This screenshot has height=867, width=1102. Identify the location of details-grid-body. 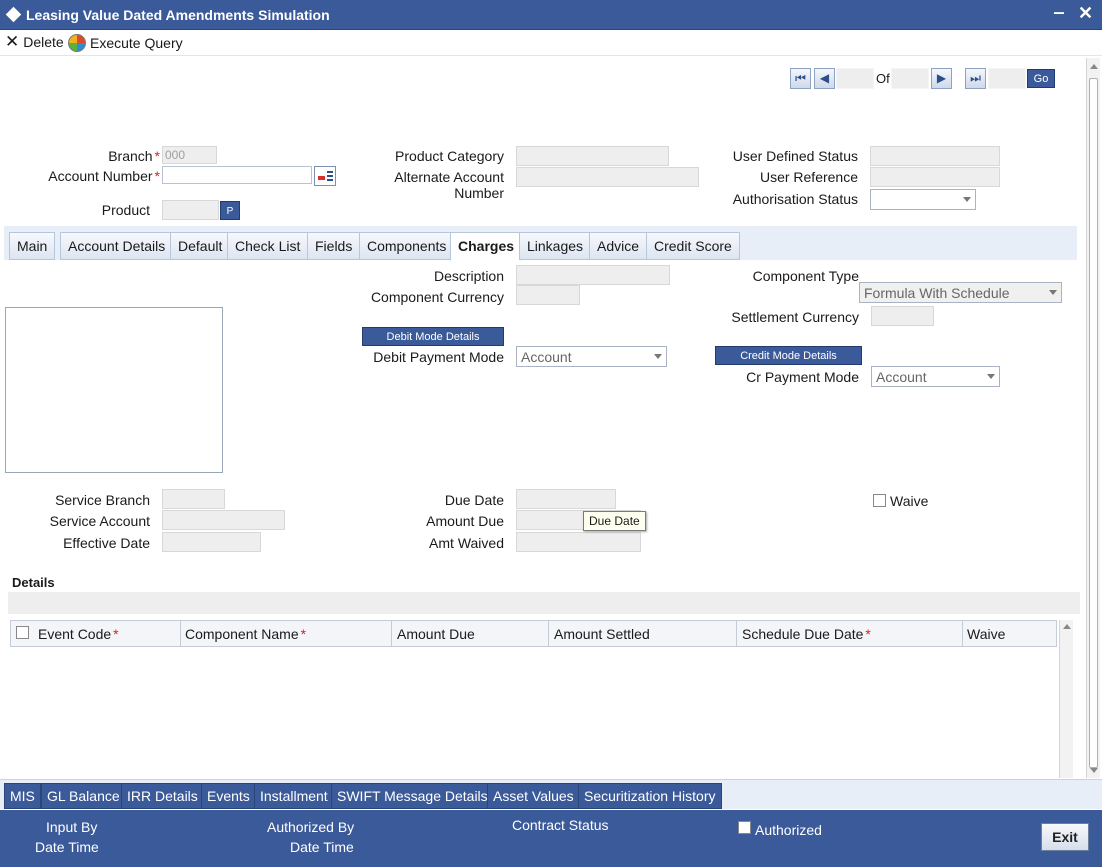
(533, 712).